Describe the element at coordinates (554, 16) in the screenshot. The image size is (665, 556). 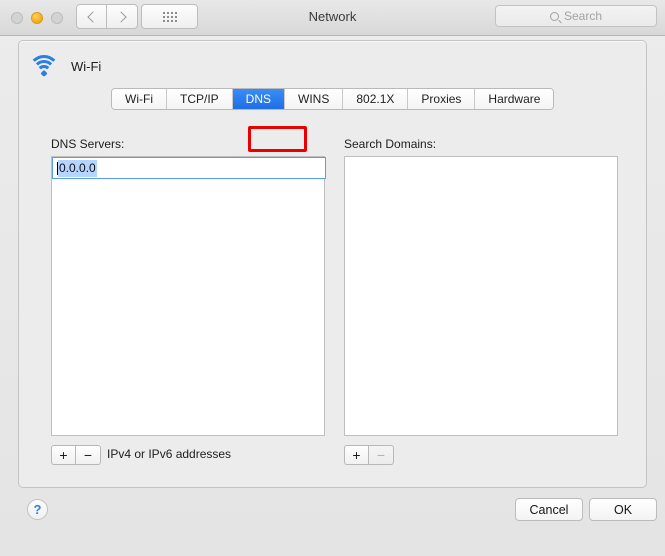
I see `search-icon` at that location.